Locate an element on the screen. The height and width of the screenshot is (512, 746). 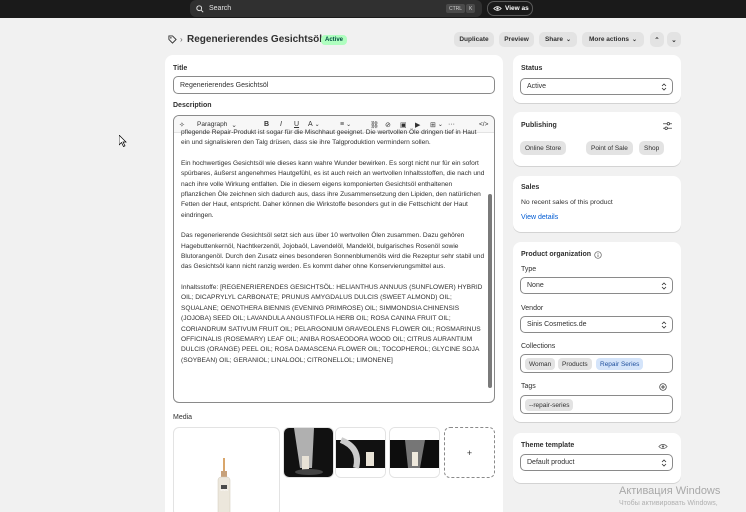
title-label: Title is located at coordinates (180, 68).